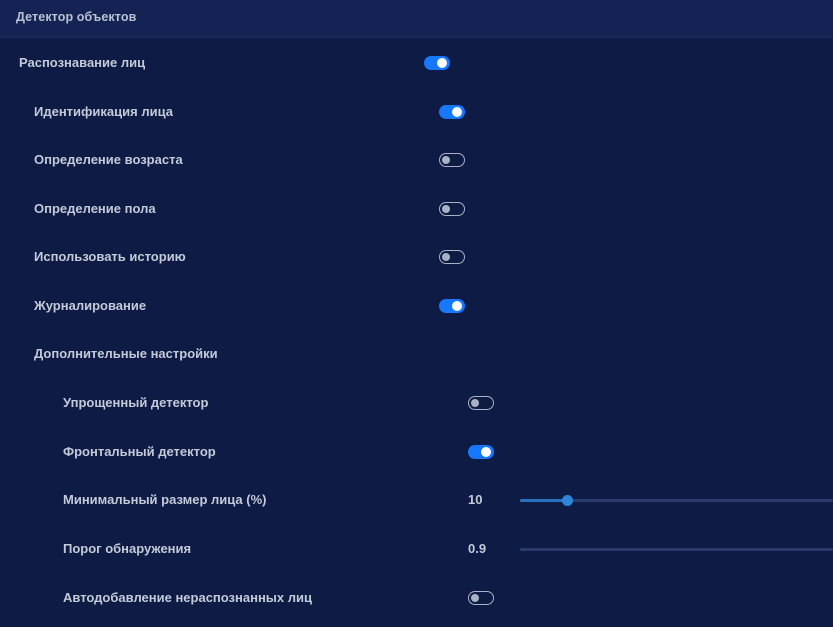 This screenshot has height=627, width=833. What do you see at coordinates (127, 548) in the screenshot?
I see `detection-threshold-label: Порог обнаружения` at bounding box center [127, 548].